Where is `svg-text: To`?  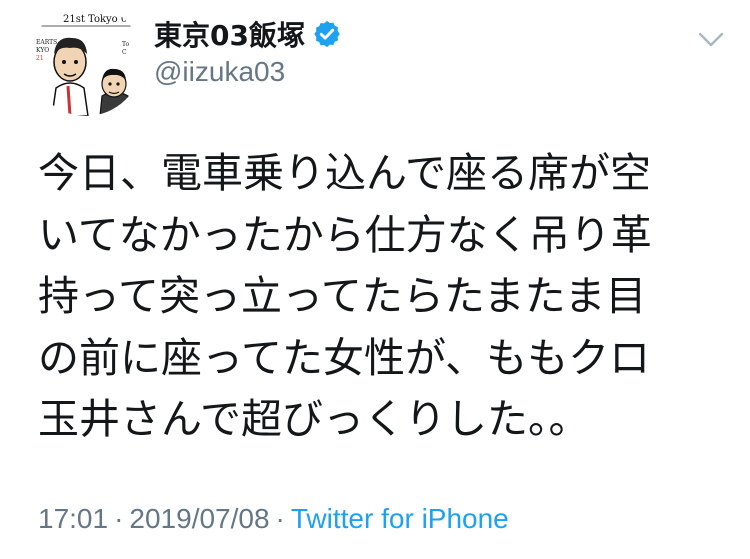
svg-text: To is located at coordinates (126, 44).